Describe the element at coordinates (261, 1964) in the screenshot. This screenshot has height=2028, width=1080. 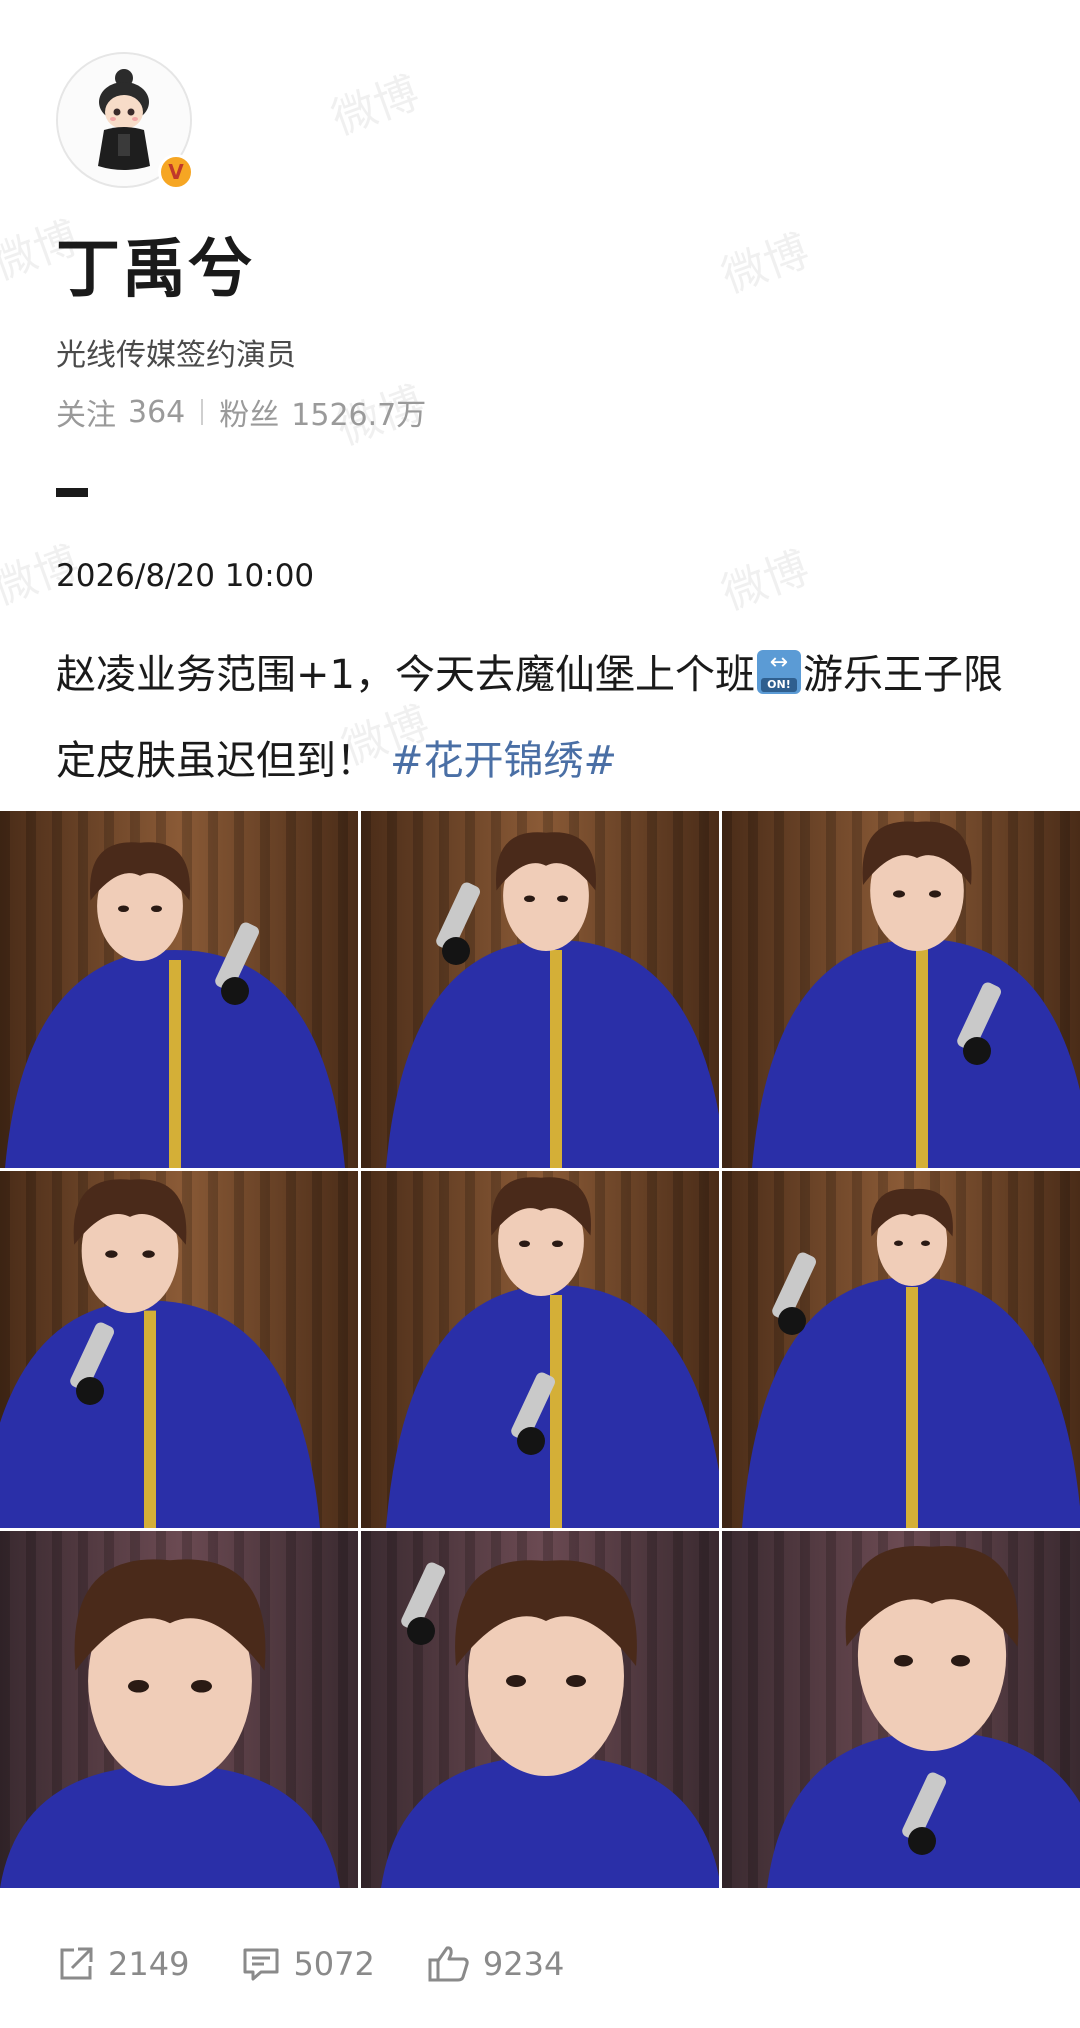
I see `comment-icon` at that location.